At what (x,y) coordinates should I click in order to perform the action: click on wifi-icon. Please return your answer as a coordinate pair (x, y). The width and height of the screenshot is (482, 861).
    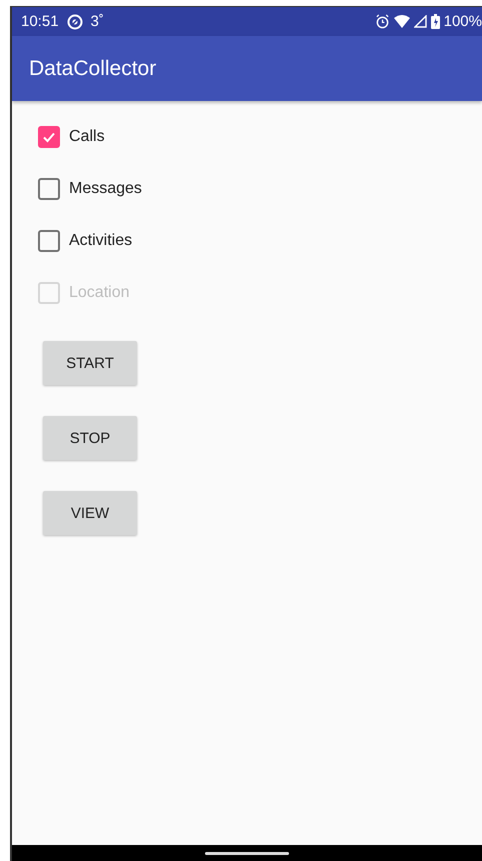
    Looking at the image, I should click on (402, 21).